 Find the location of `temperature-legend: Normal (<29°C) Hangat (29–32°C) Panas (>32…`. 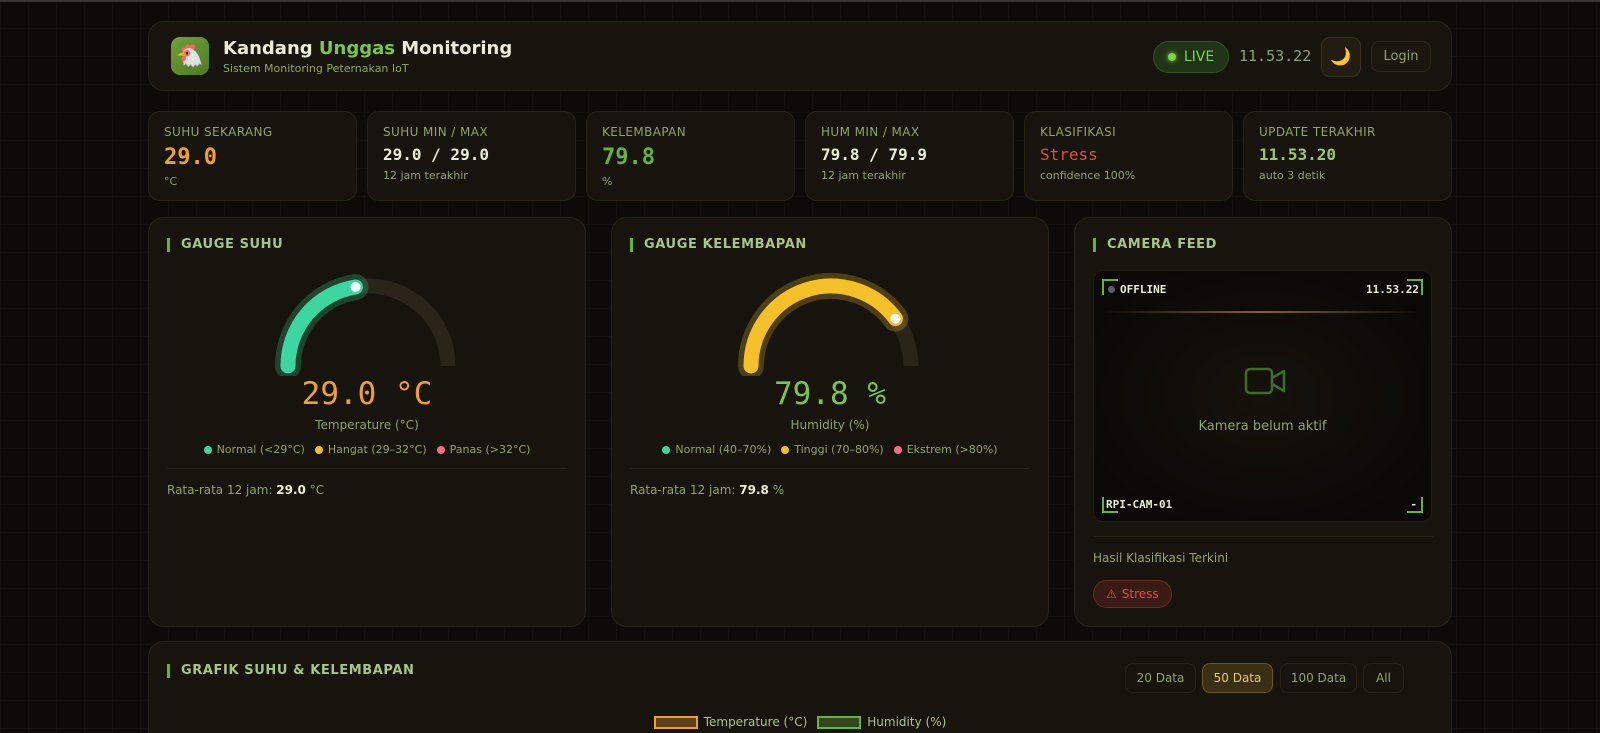

temperature-legend: Normal (<29°C) Hangat (29–32°C) Panas (>32… is located at coordinates (367, 449).